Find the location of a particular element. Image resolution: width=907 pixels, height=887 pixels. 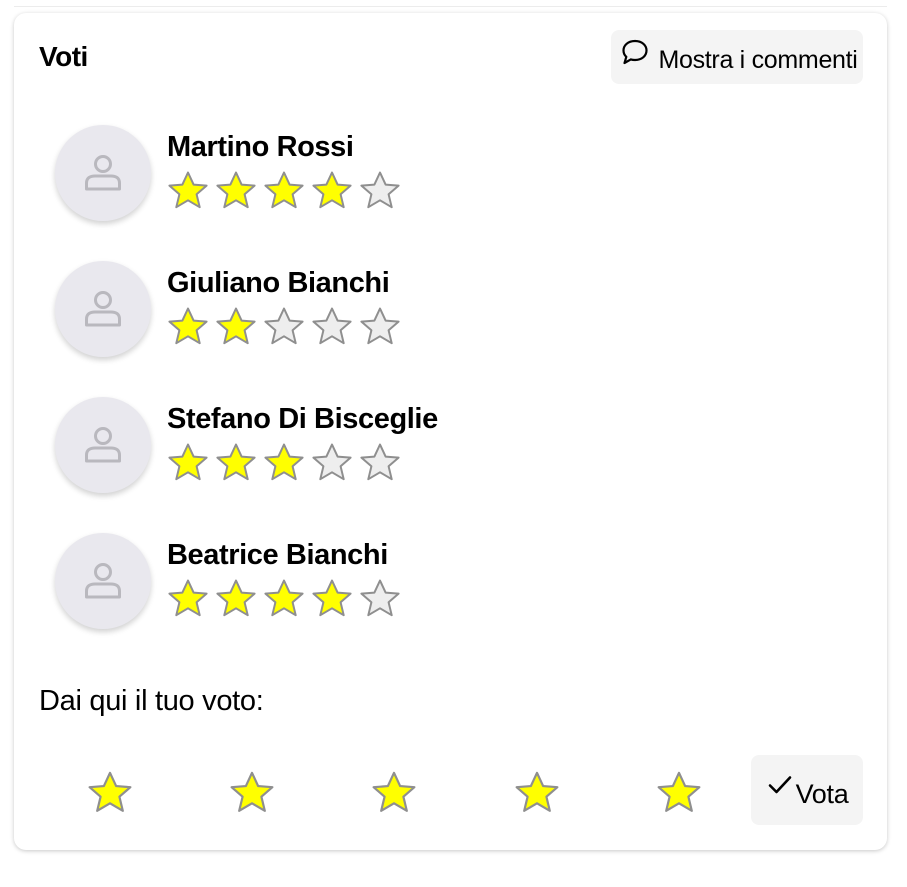

voter-row: Martino Rossi is located at coordinates (305, 175).